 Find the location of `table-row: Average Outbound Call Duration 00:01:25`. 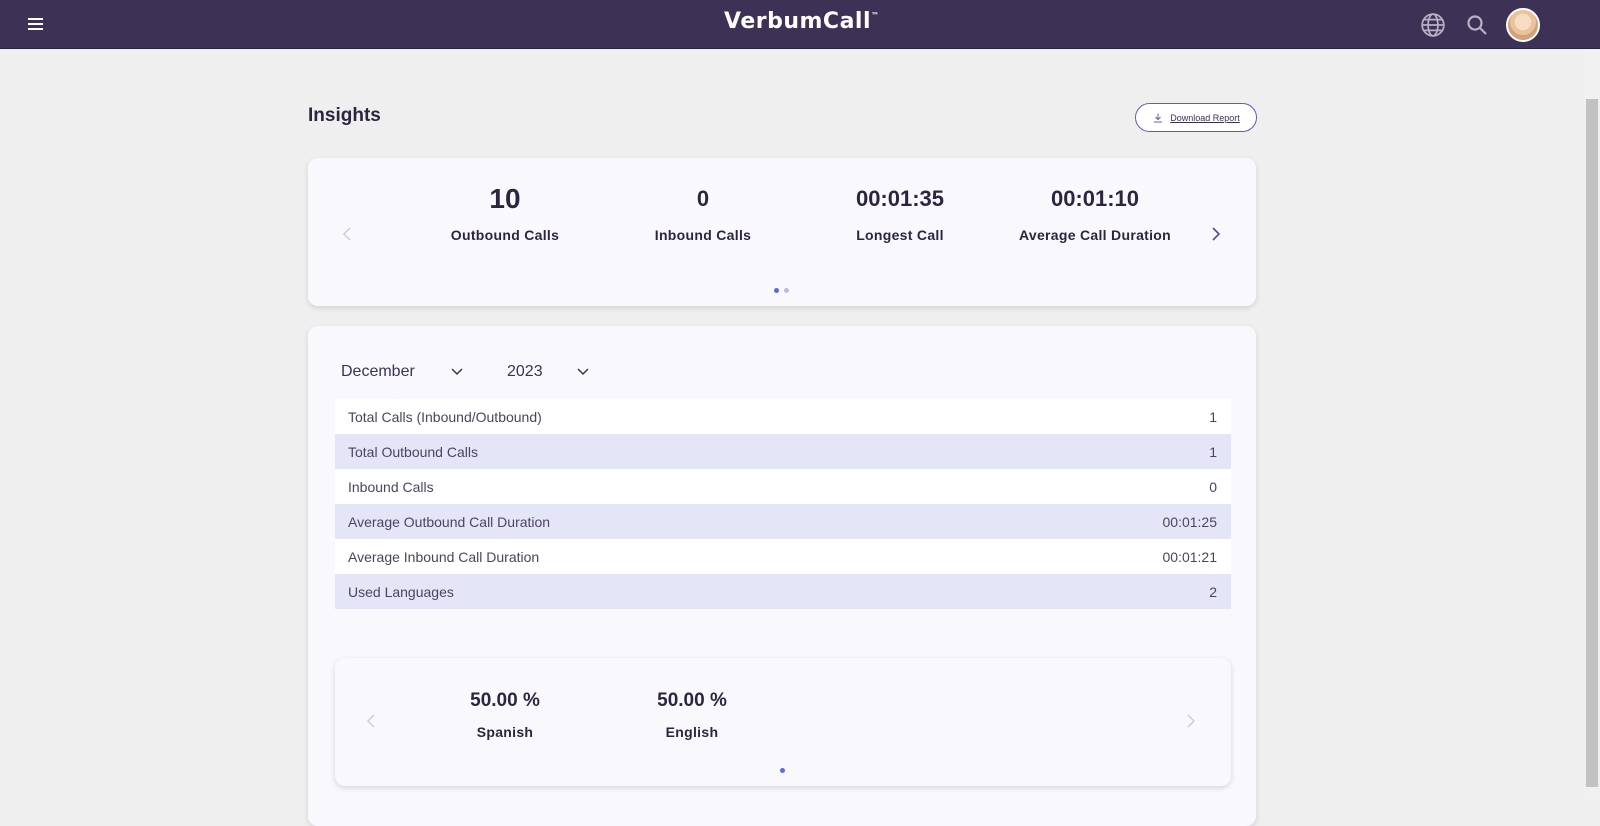

table-row: Average Outbound Call Duration 00:01:25 is located at coordinates (783, 521).